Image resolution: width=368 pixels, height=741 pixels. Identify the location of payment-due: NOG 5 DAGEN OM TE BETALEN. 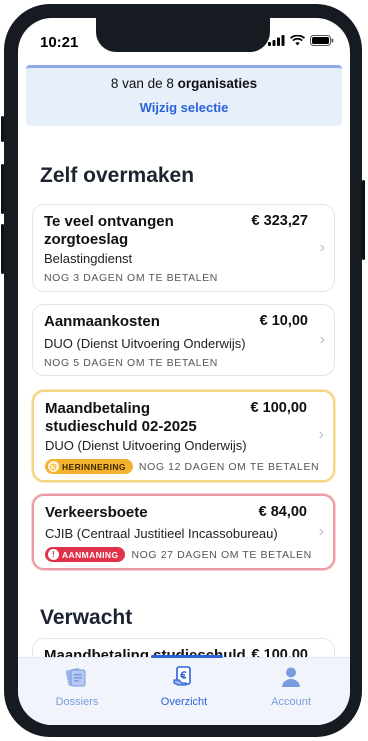
(131, 363).